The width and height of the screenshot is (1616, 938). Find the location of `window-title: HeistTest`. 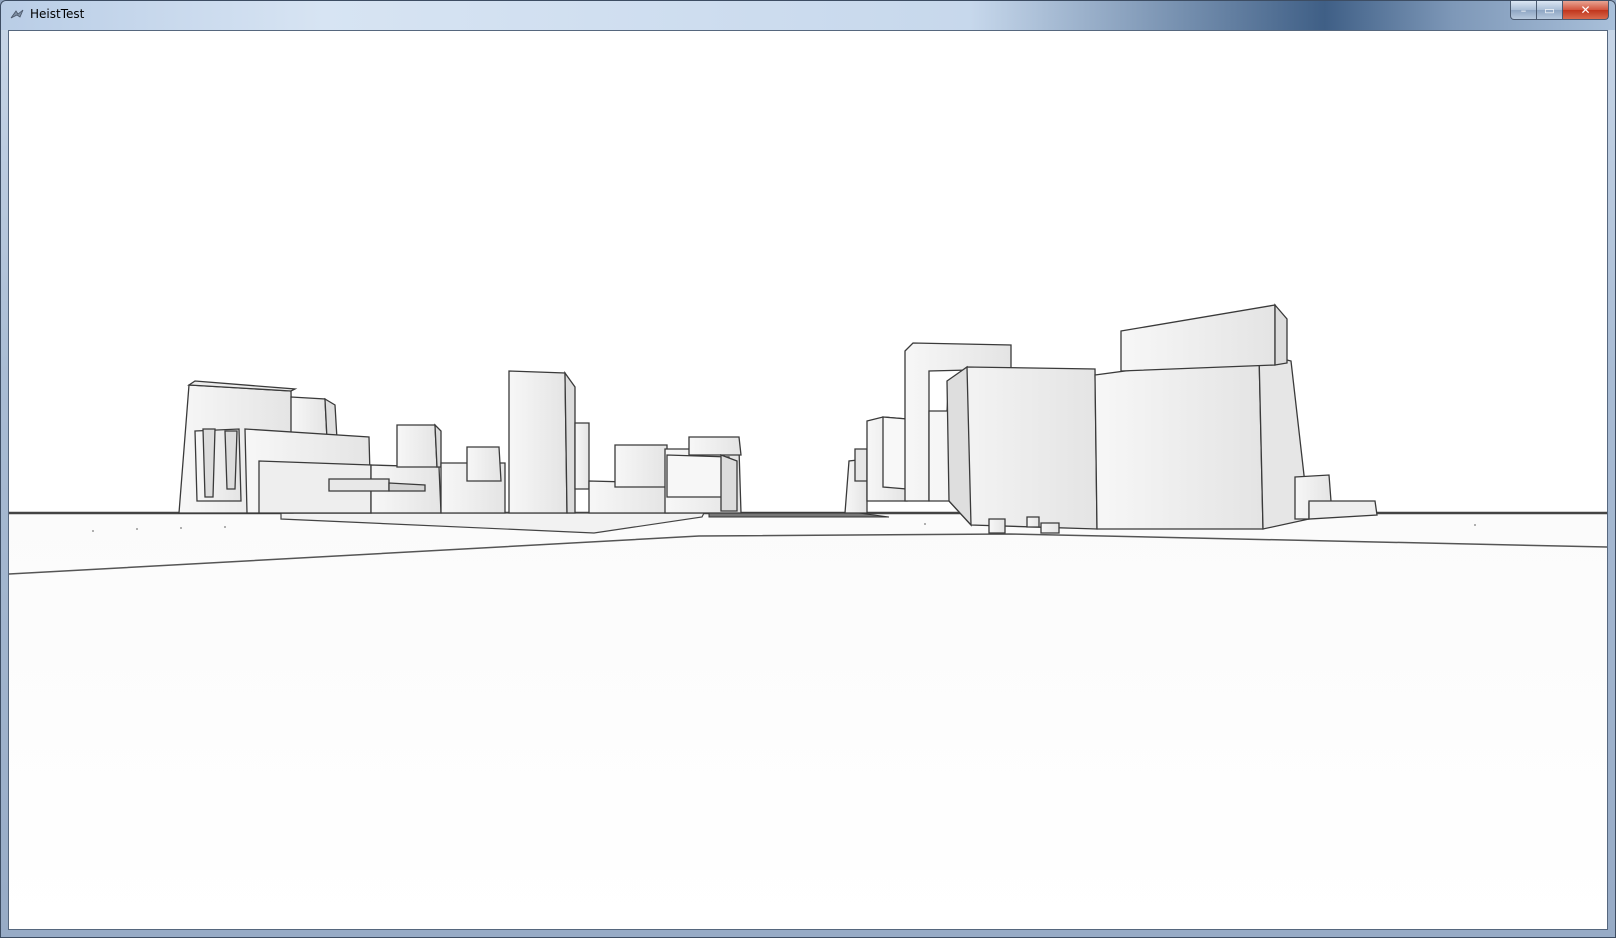

window-title: HeistTest is located at coordinates (57, 14).